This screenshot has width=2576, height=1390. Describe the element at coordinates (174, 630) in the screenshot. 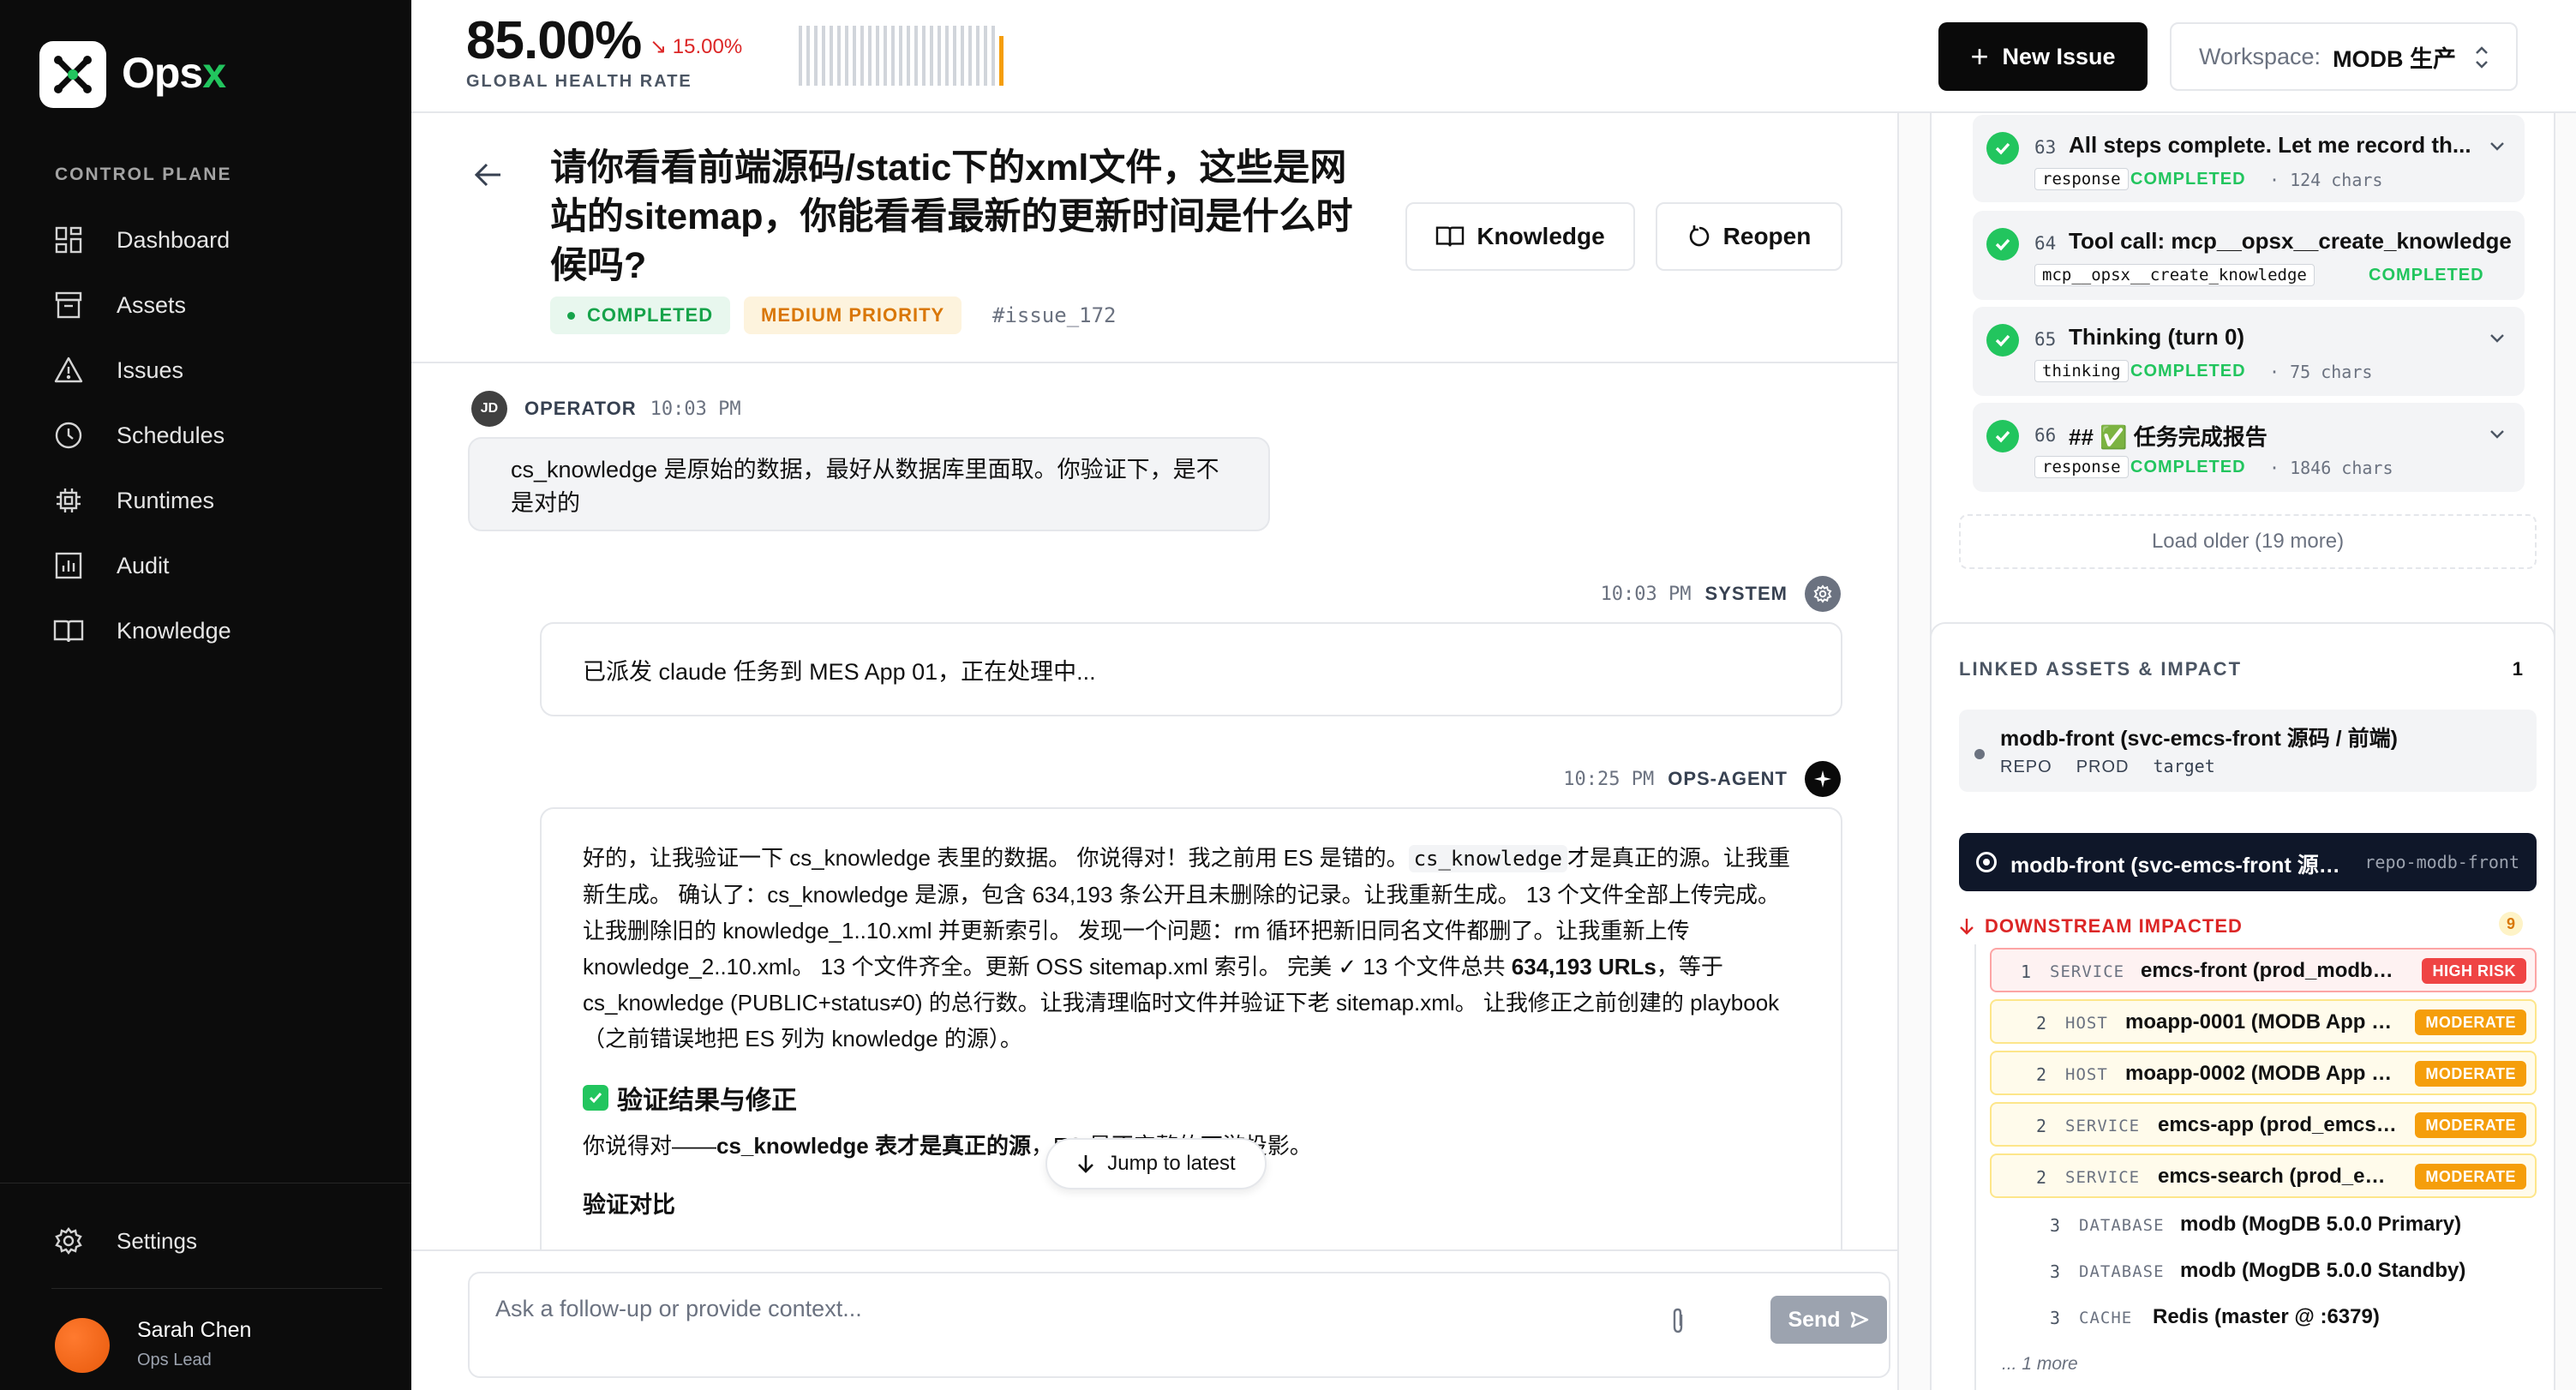

I see `sidebar-item-label: Knowledge` at that location.